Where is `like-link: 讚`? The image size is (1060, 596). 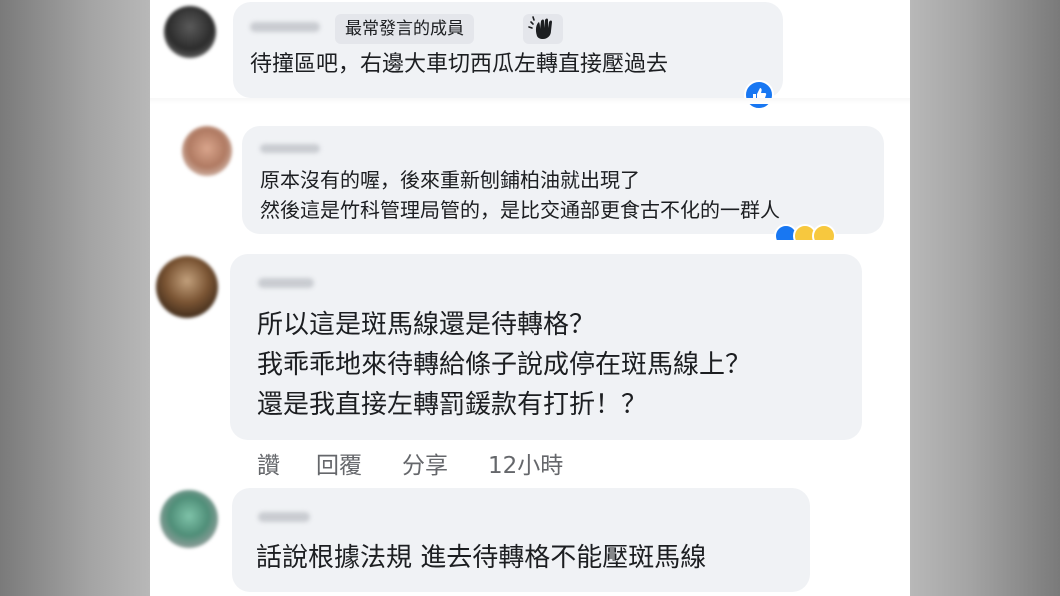
like-link: 讚 is located at coordinates (268, 463).